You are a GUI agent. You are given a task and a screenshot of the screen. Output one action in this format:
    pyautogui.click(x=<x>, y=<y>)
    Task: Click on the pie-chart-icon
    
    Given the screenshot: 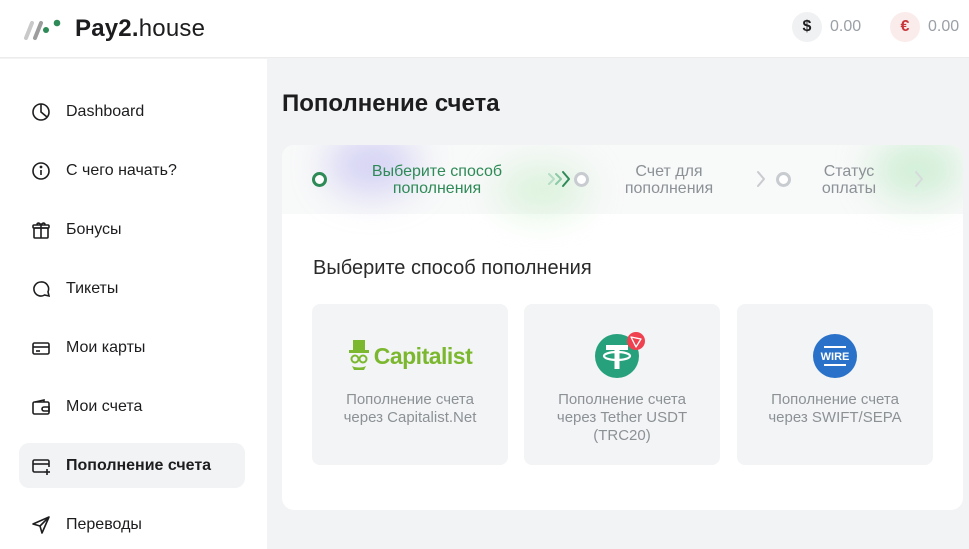 What is the action you would take?
    pyautogui.click(x=41, y=112)
    